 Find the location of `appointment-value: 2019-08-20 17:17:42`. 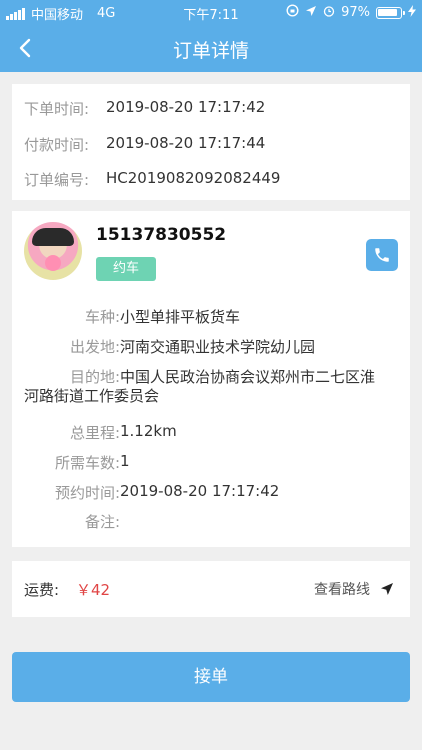

appointment-value: 2019-08-20 17:17:42 is located at coordinates (200, 491).